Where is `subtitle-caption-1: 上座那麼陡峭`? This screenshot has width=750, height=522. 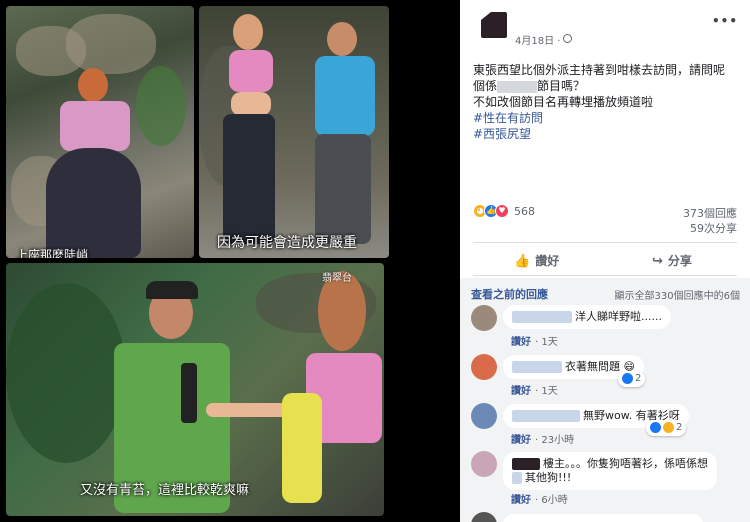
subtitle-caption-1: 上座那麼陡峭 is located at coordinates (52, 253).